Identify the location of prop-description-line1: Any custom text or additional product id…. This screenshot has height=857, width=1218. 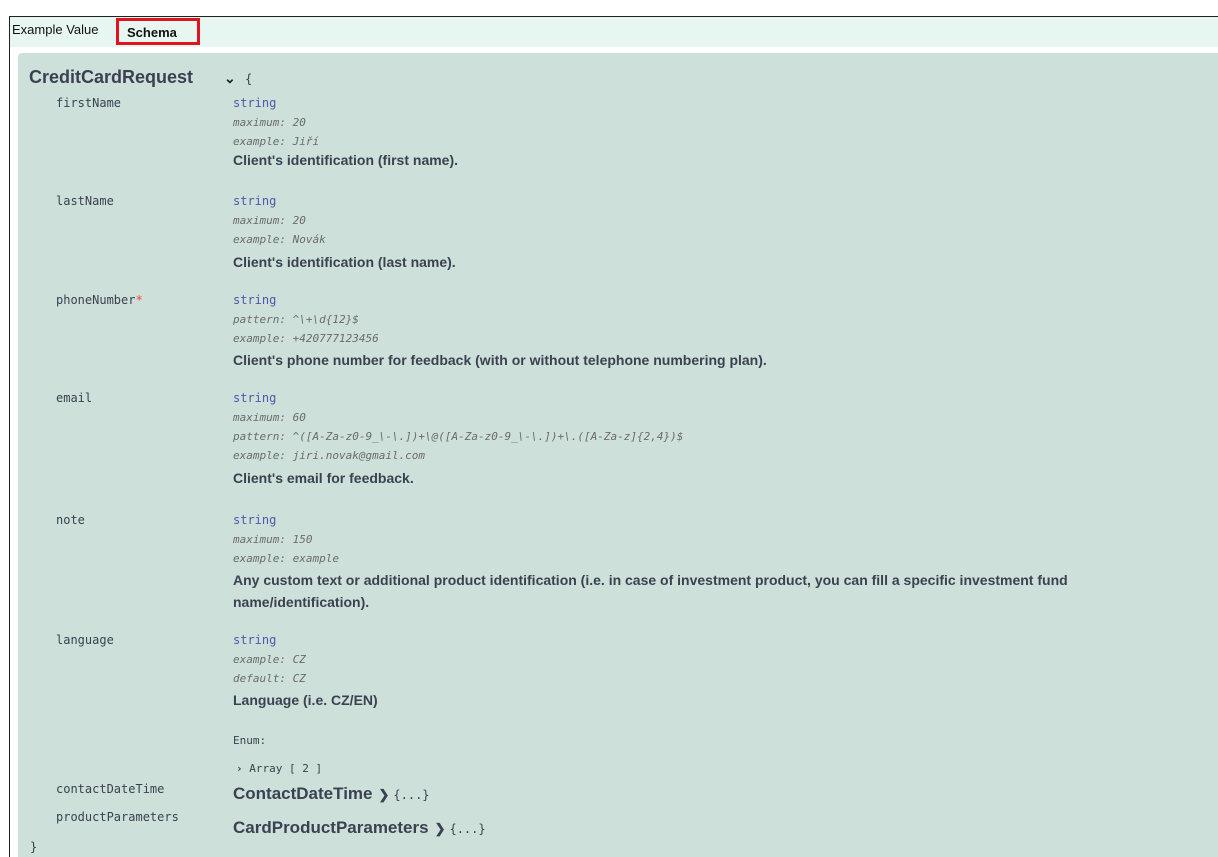
(650, 580).